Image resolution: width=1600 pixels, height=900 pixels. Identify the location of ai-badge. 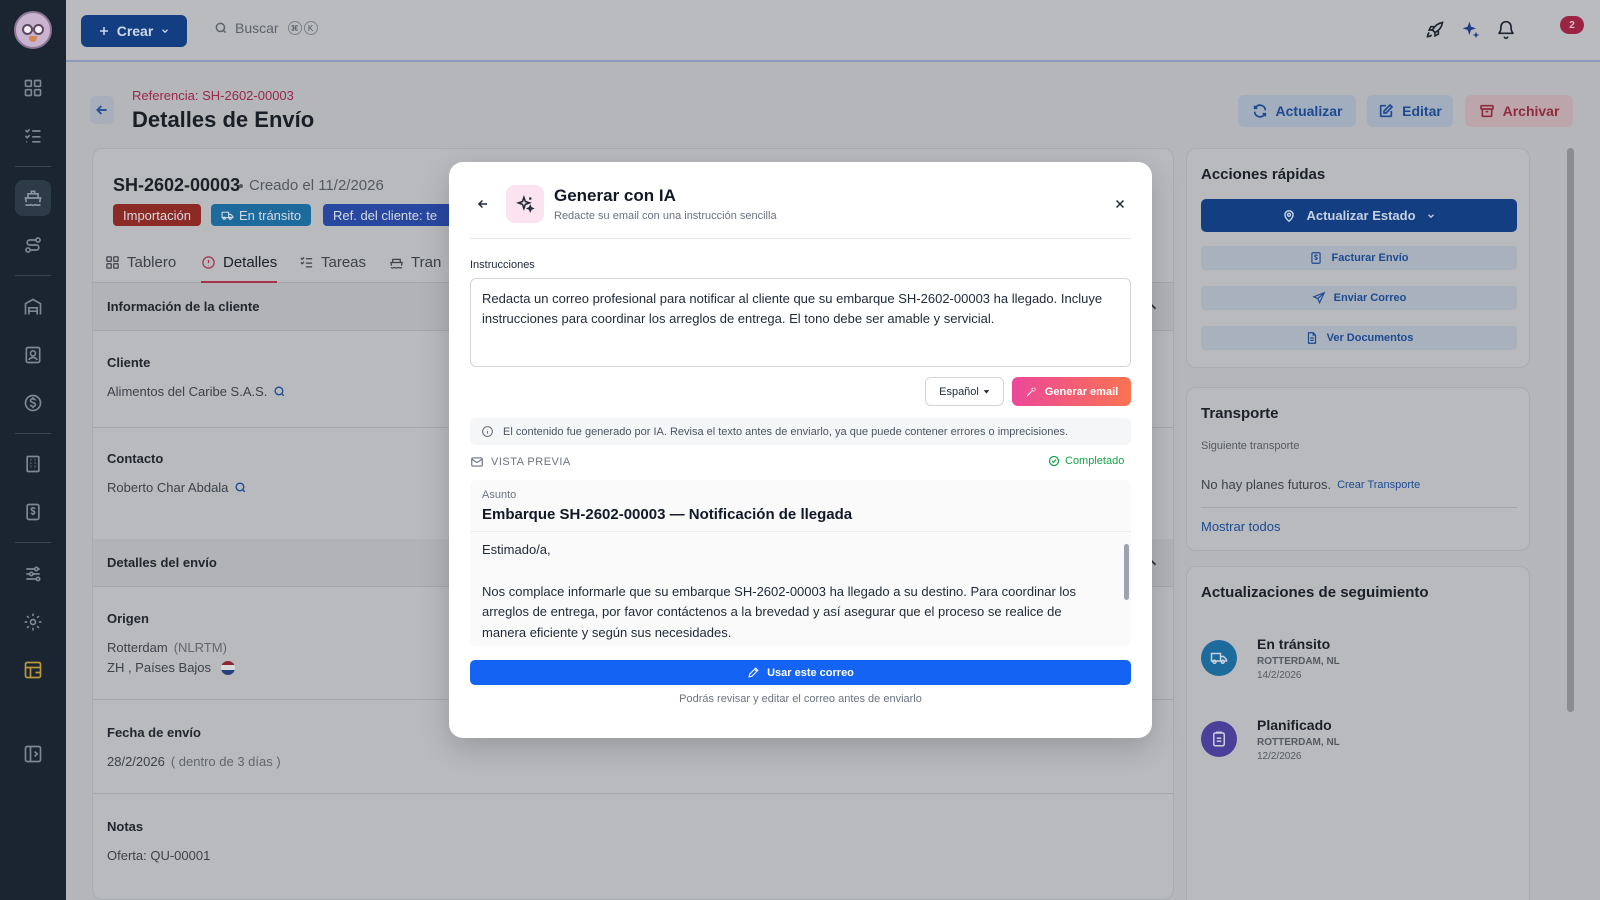
(525, 204).